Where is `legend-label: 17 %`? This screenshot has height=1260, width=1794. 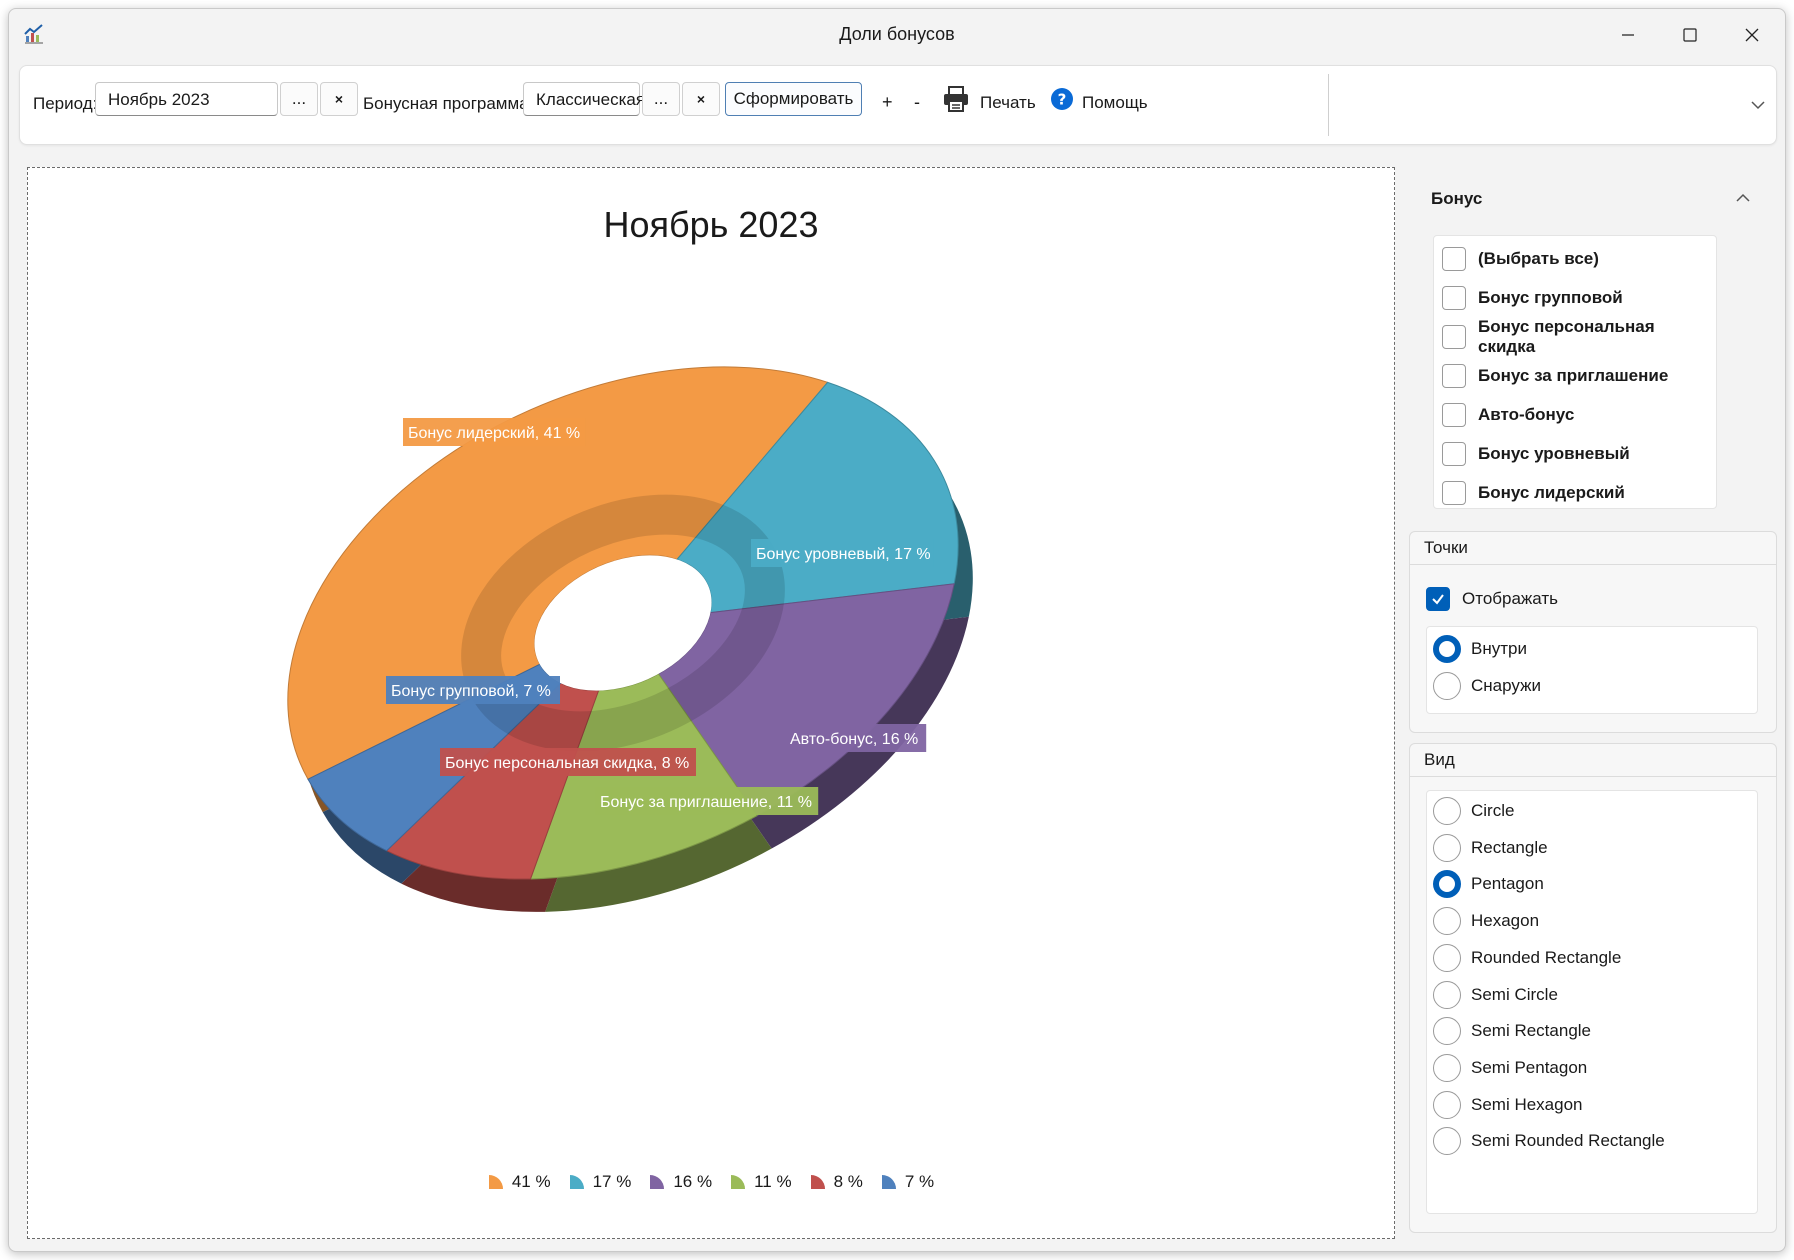 legend-label: 17 % is located at coordinates (612, 1181).